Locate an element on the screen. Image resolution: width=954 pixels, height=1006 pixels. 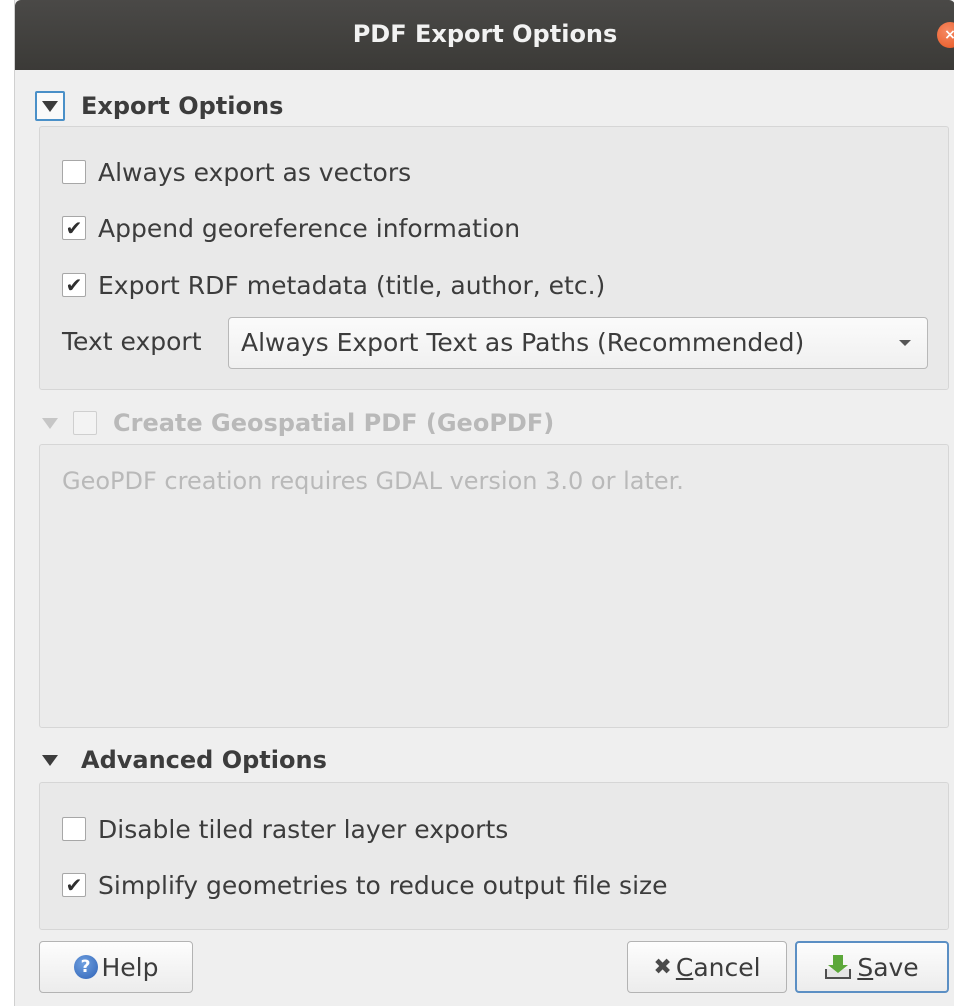
cancel-label-rest: ancel is located at coordinates (727, 967).